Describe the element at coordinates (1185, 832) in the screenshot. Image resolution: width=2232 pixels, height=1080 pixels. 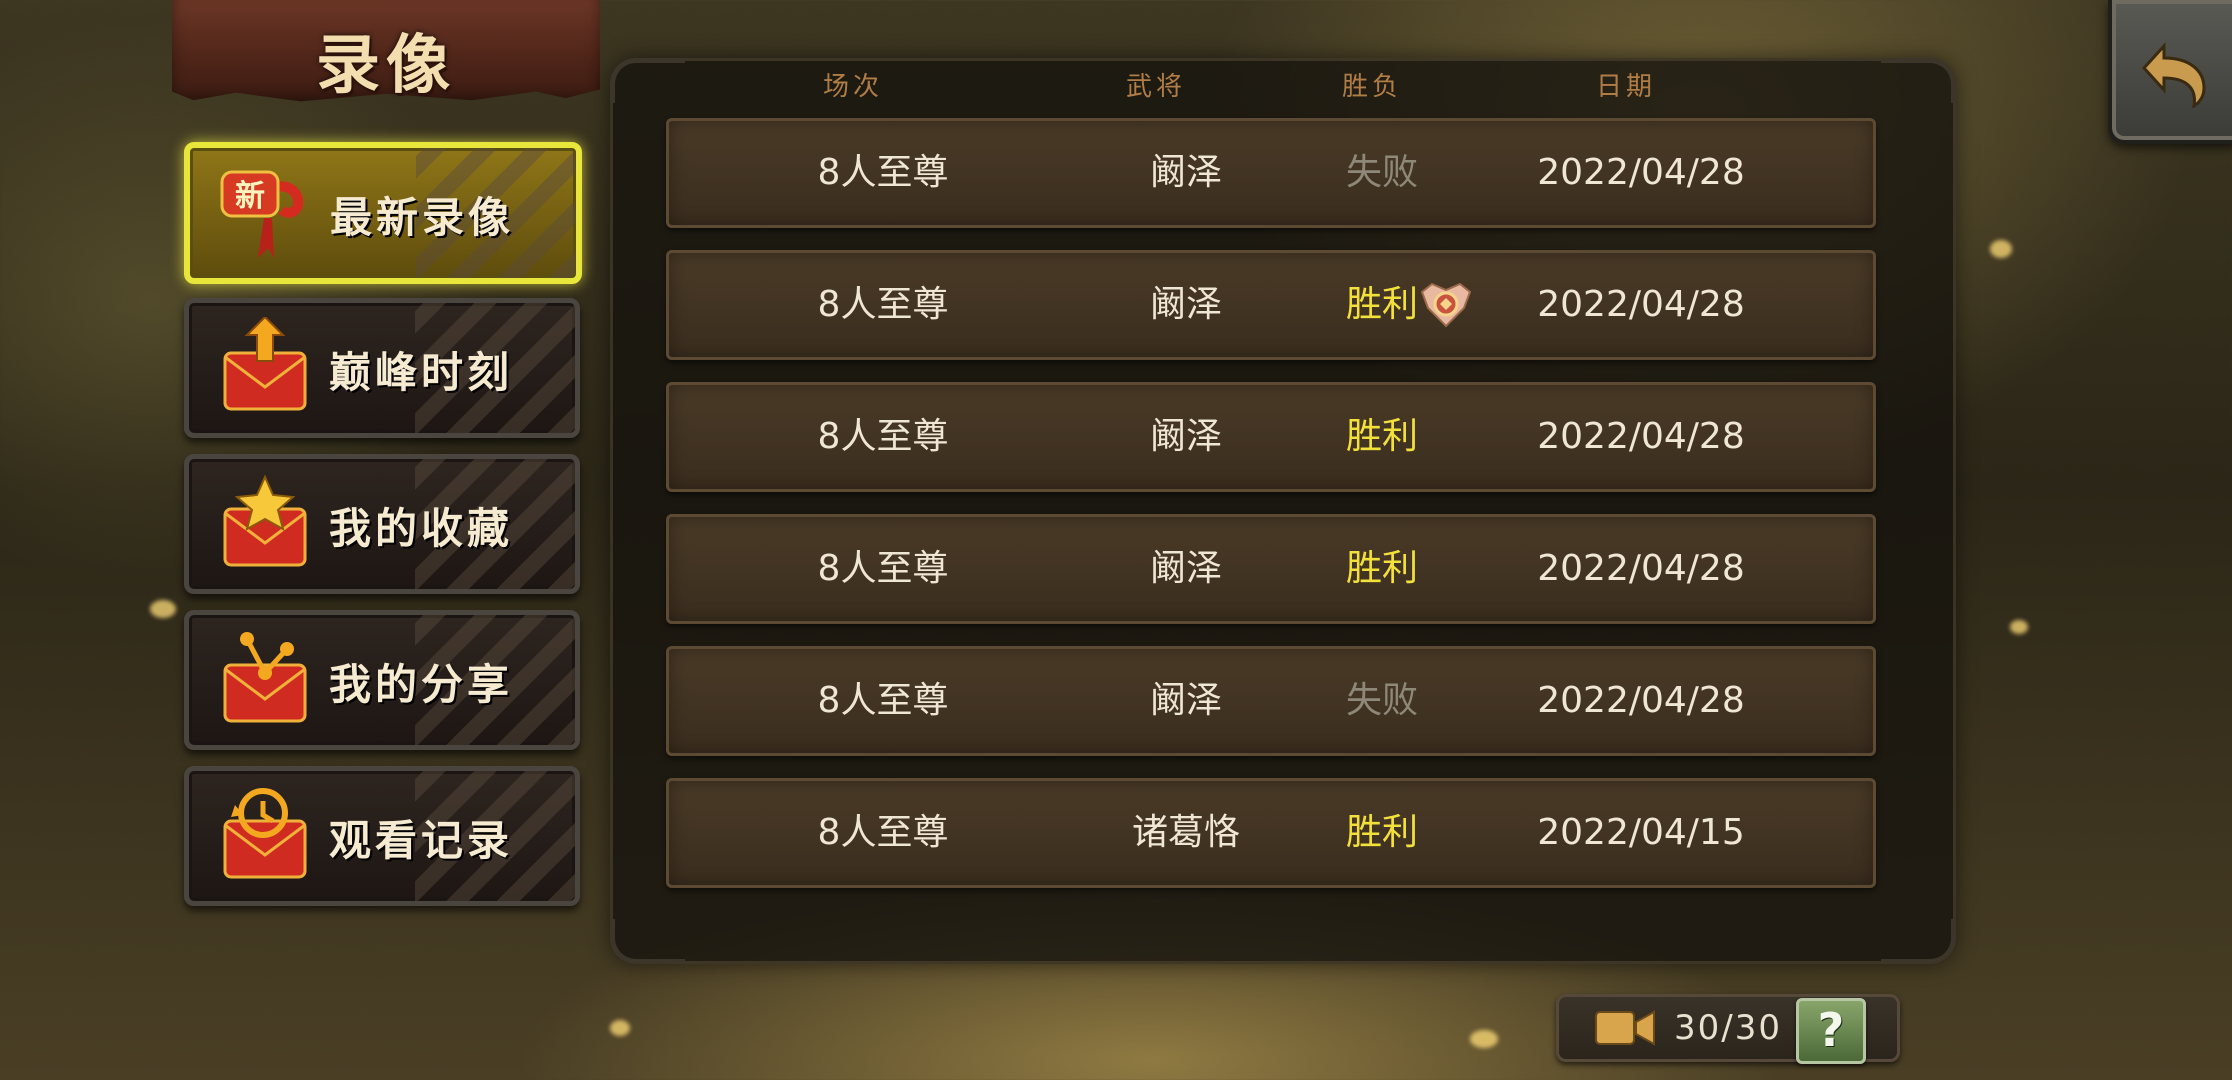
I see `record-general: 诸葛恪` at that location.